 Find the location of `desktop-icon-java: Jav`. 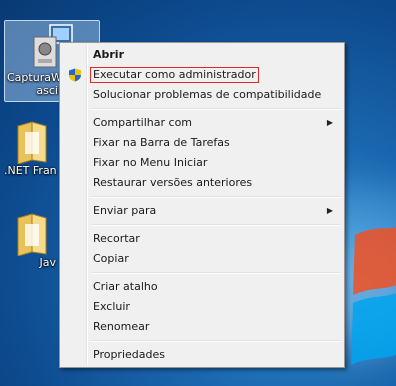

desktop-icon-java: Jav is located at coordinates (32, 240).